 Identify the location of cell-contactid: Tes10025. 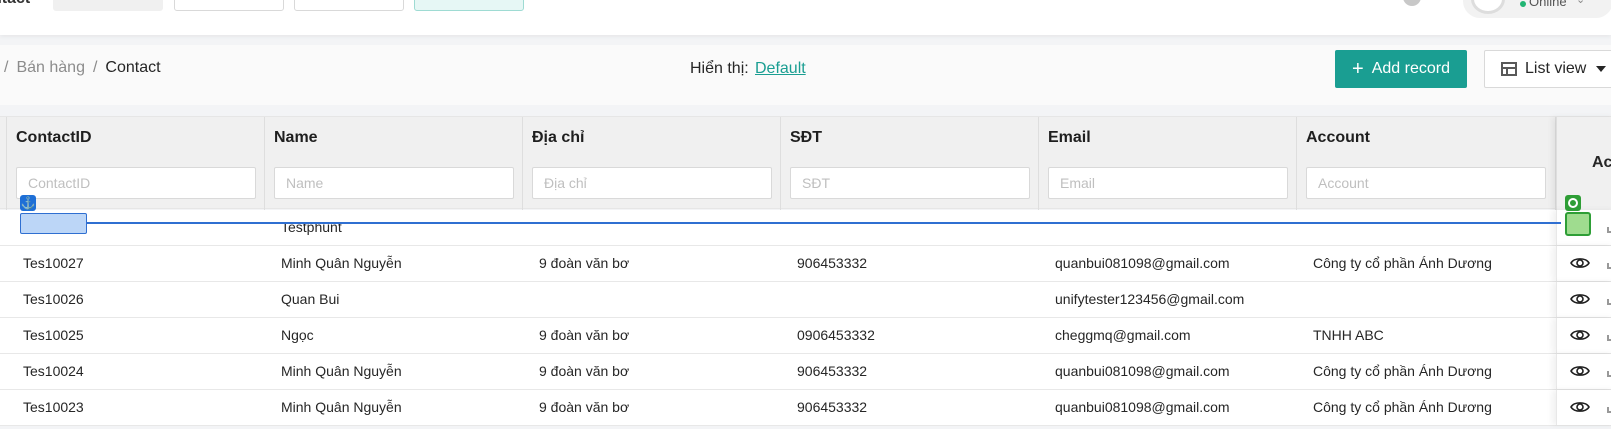
(53, 335).